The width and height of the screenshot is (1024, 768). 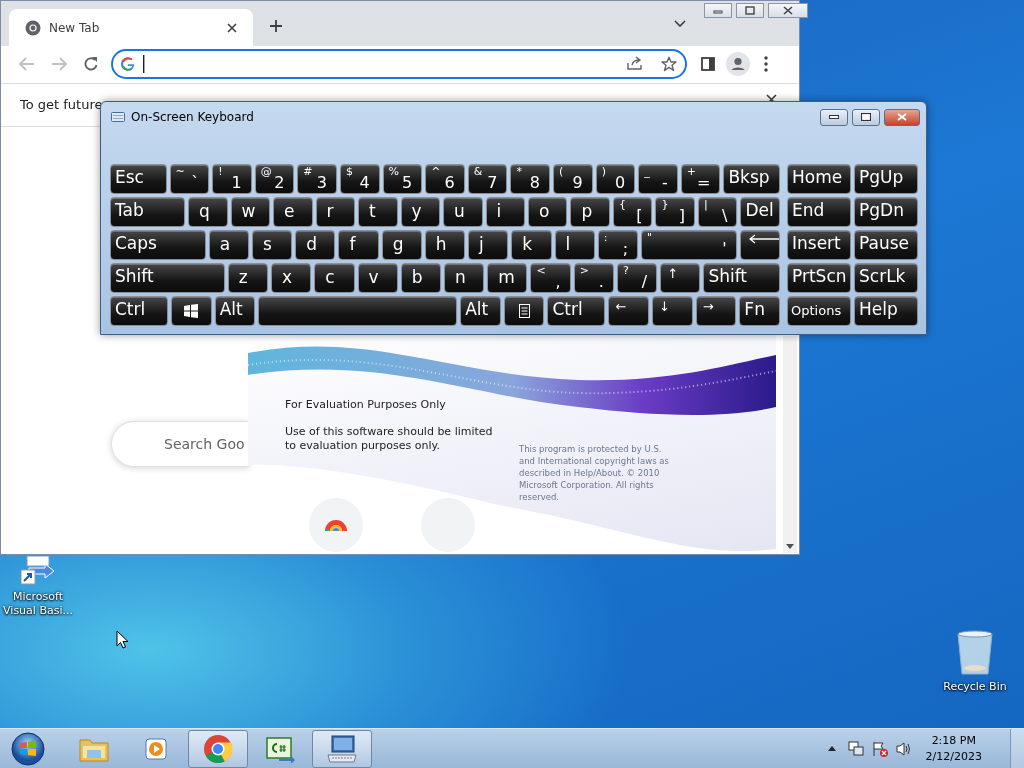 What do you see at coordinates (717, 212) in the screenshot?
I see `keyboard-key: | \` at bounding box center [717, 212].